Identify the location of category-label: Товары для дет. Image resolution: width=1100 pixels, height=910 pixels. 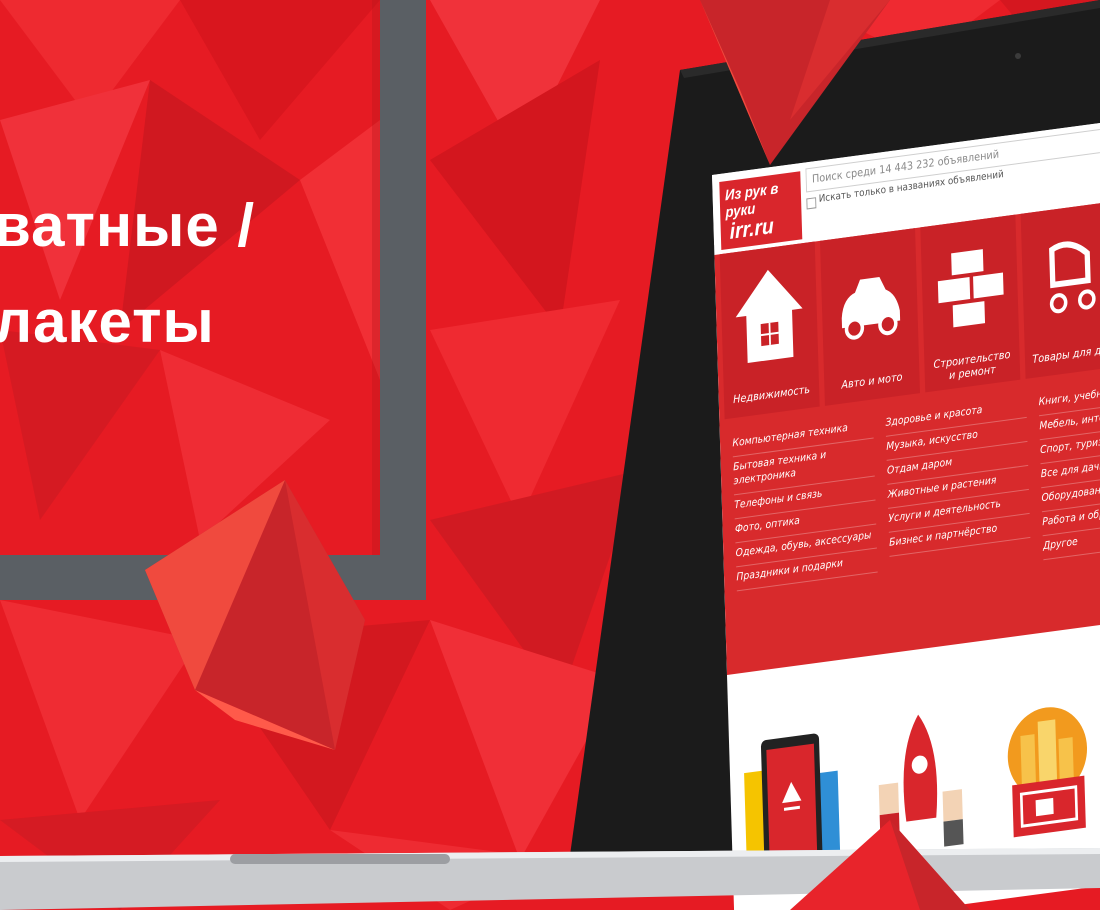
(1066, 354).